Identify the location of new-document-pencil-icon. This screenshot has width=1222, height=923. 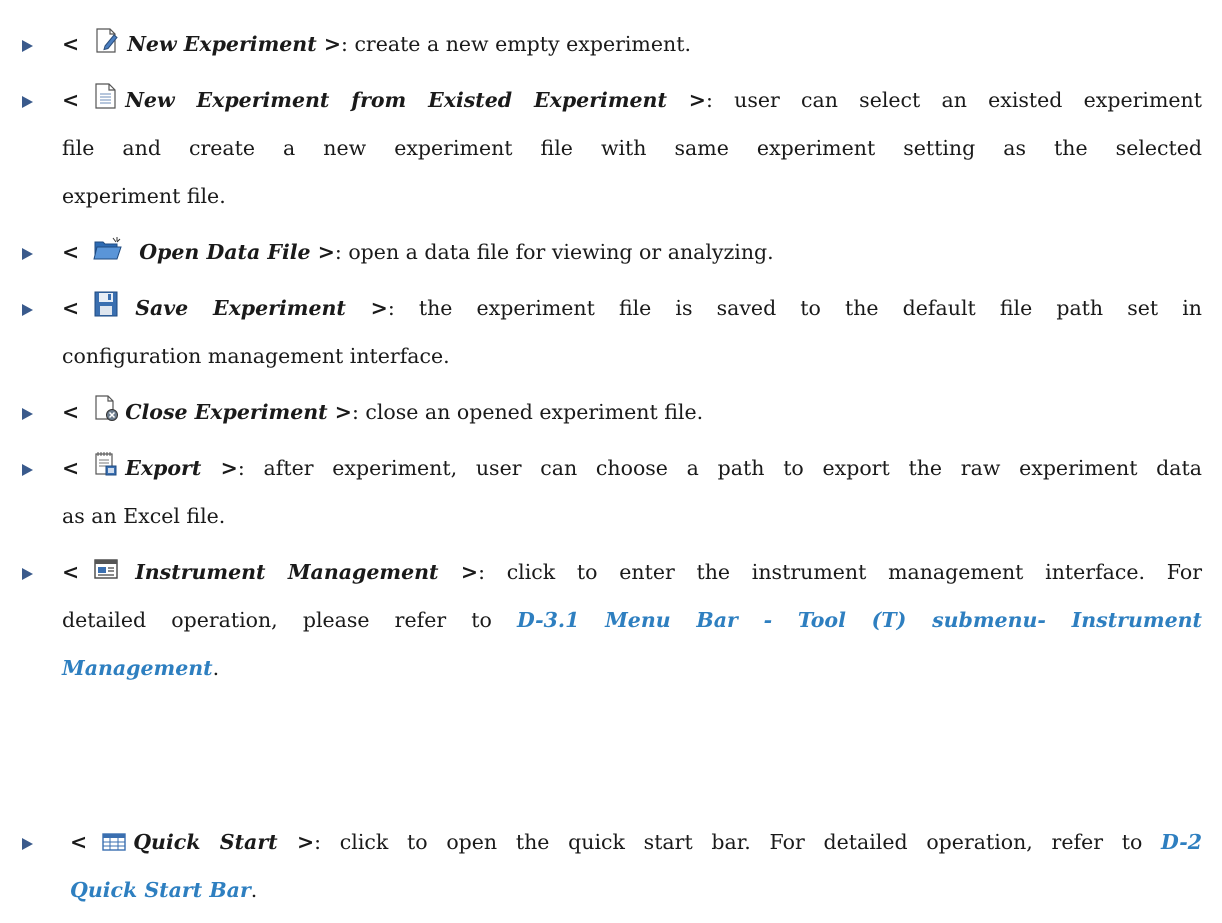
(107, 47).